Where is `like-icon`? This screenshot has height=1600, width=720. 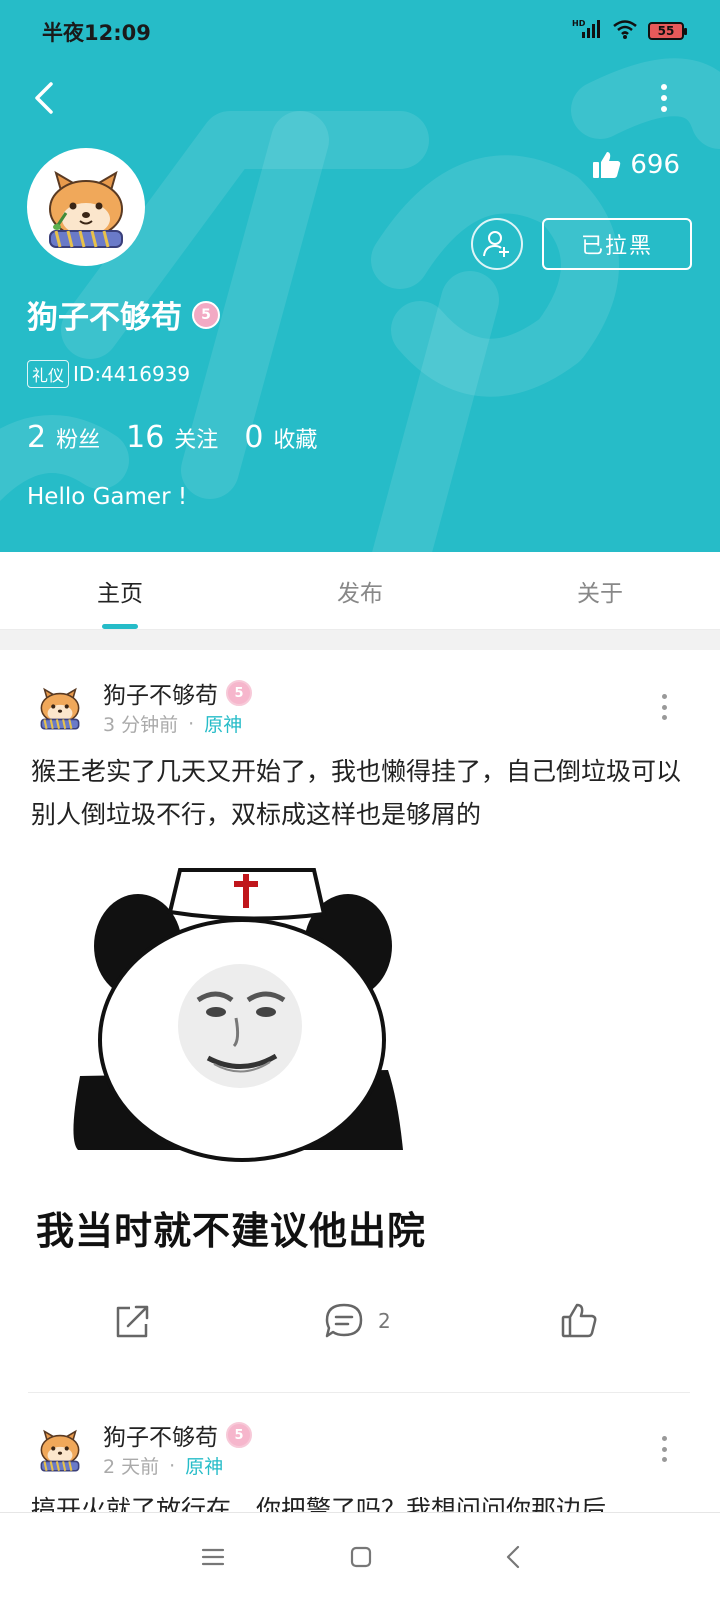 like-icon is located at coordinates (579, 1320).